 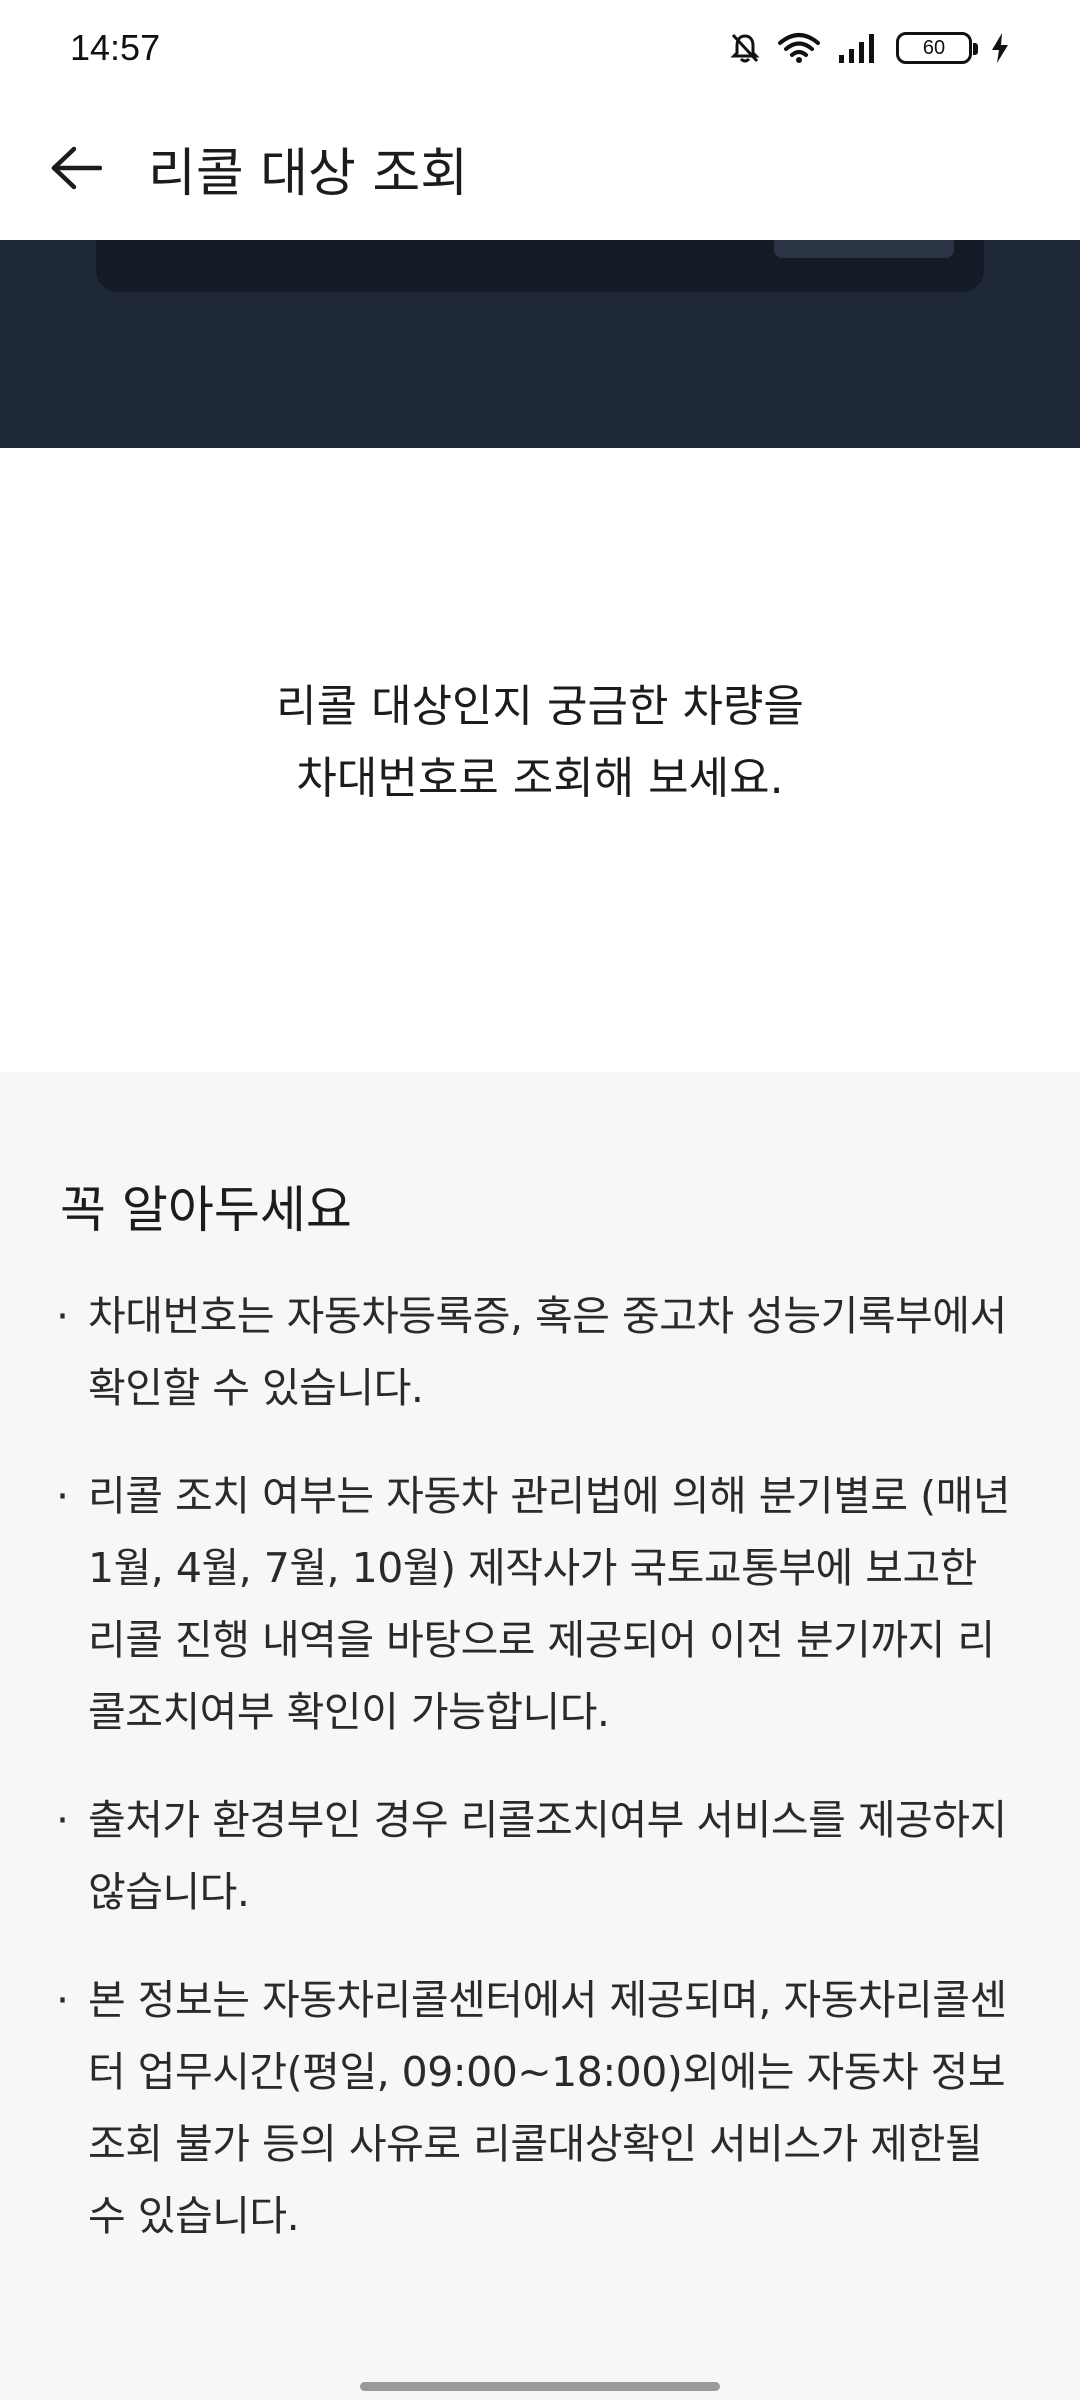 I want to click on arrow-left-icon, so click(x=76, y=168).